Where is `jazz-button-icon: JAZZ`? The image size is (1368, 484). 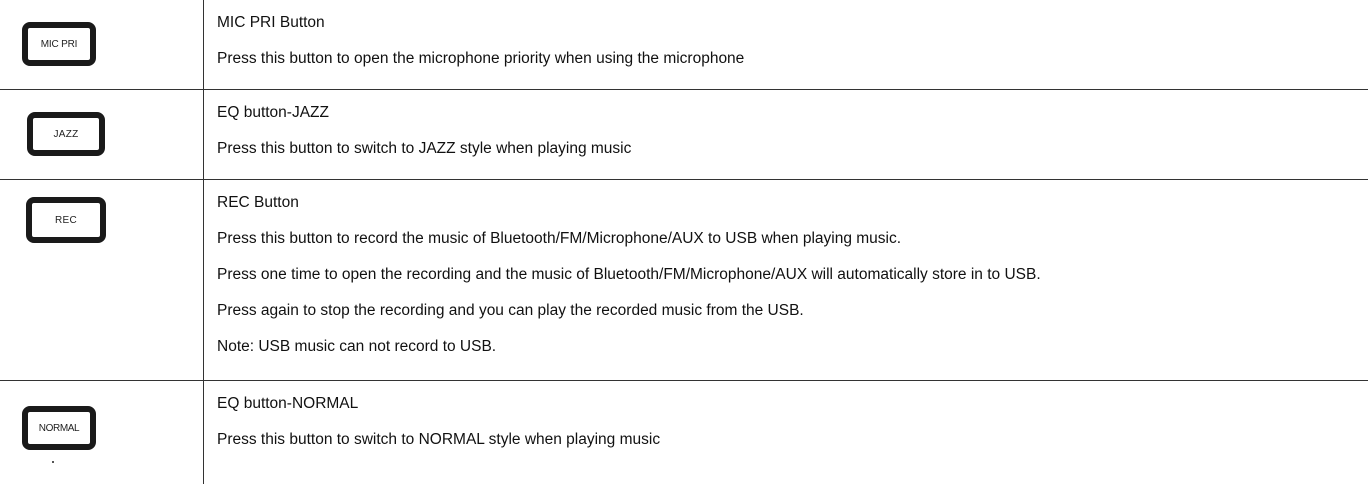 jazz-button-icon: JAZZ is located at coordinates (66, 134).